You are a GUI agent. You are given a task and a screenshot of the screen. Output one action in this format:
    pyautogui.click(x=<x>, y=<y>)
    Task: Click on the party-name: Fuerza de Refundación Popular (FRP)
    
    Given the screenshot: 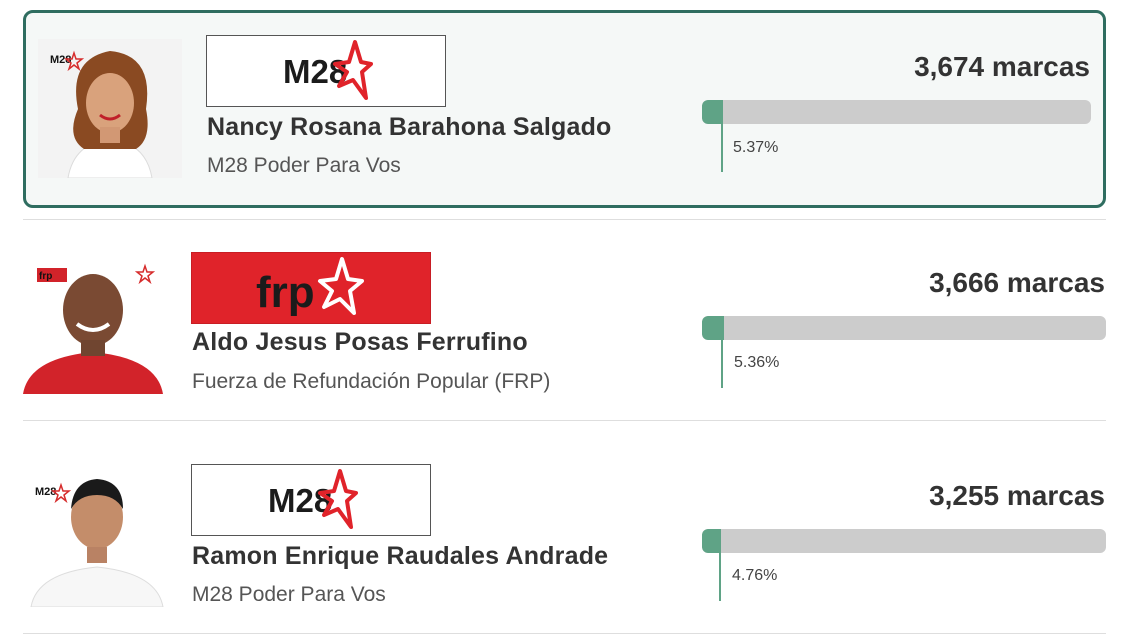 What is the action you would take?
    pyautogui.click(x=371, y=381)
    